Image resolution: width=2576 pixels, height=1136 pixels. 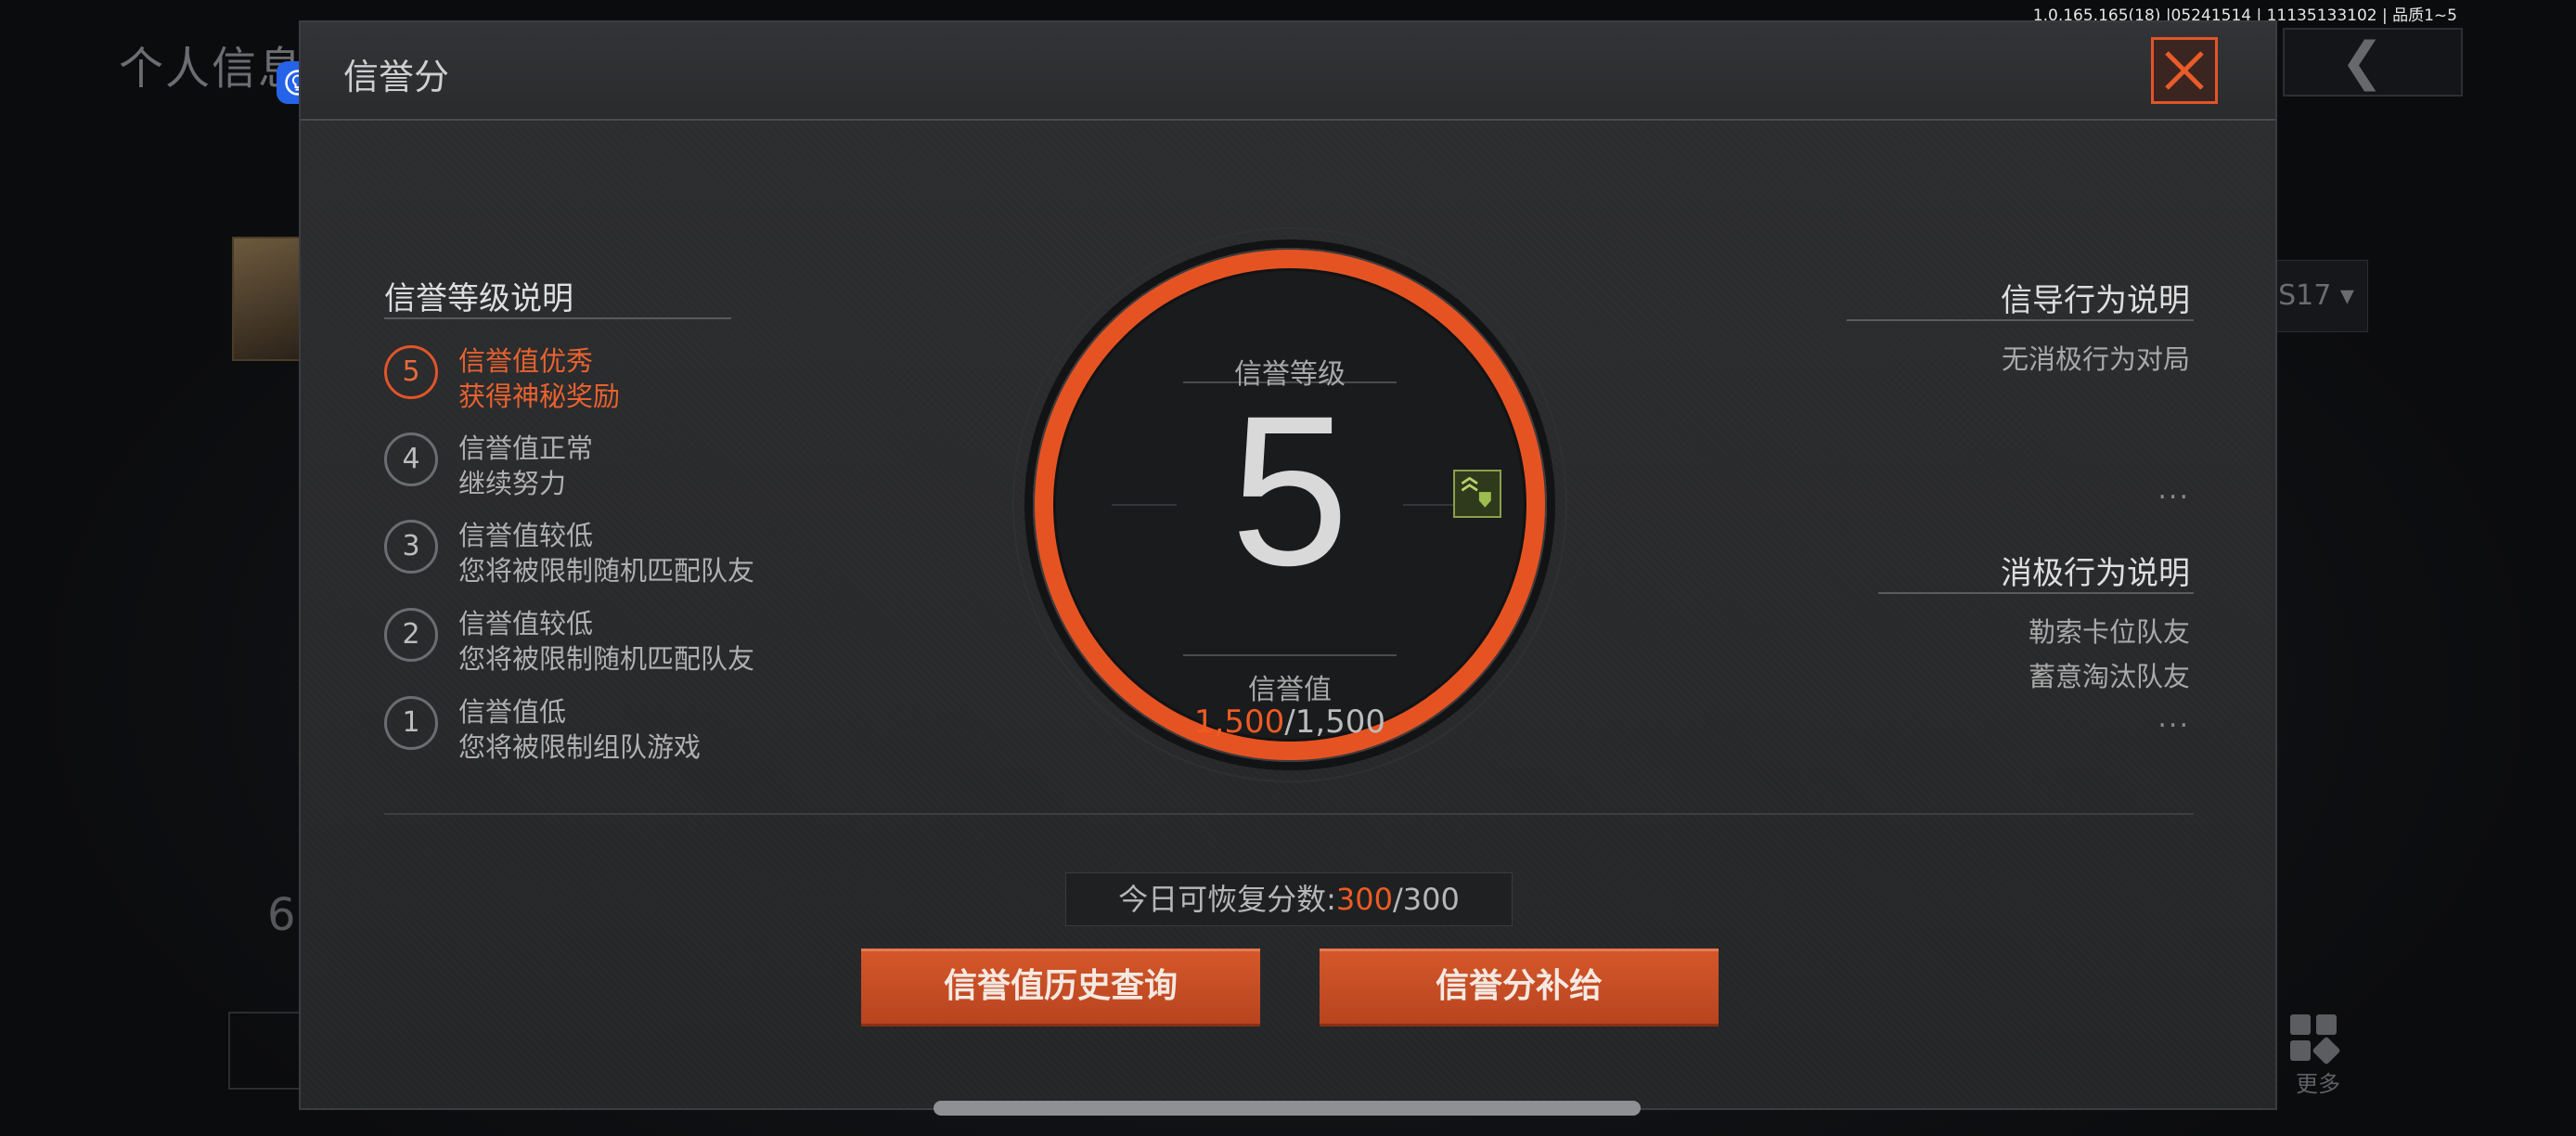 What do you see at coordinates (1335, 722) in the screenshot?
I see `credit-value-max: /1,500` at bounding box center [1335, 722].